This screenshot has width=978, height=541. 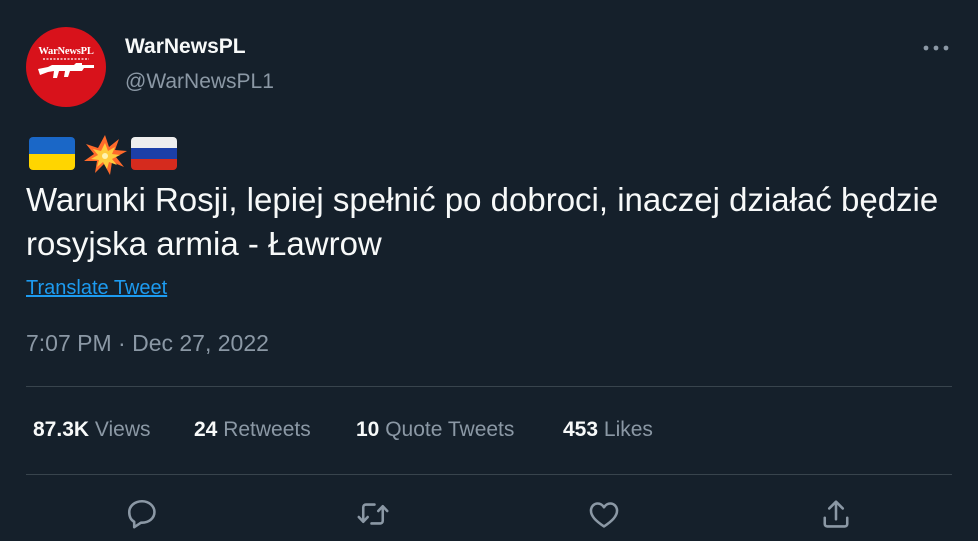 I want to click on retweets-stat: 24 Retweets, so click(x=252, y=430).